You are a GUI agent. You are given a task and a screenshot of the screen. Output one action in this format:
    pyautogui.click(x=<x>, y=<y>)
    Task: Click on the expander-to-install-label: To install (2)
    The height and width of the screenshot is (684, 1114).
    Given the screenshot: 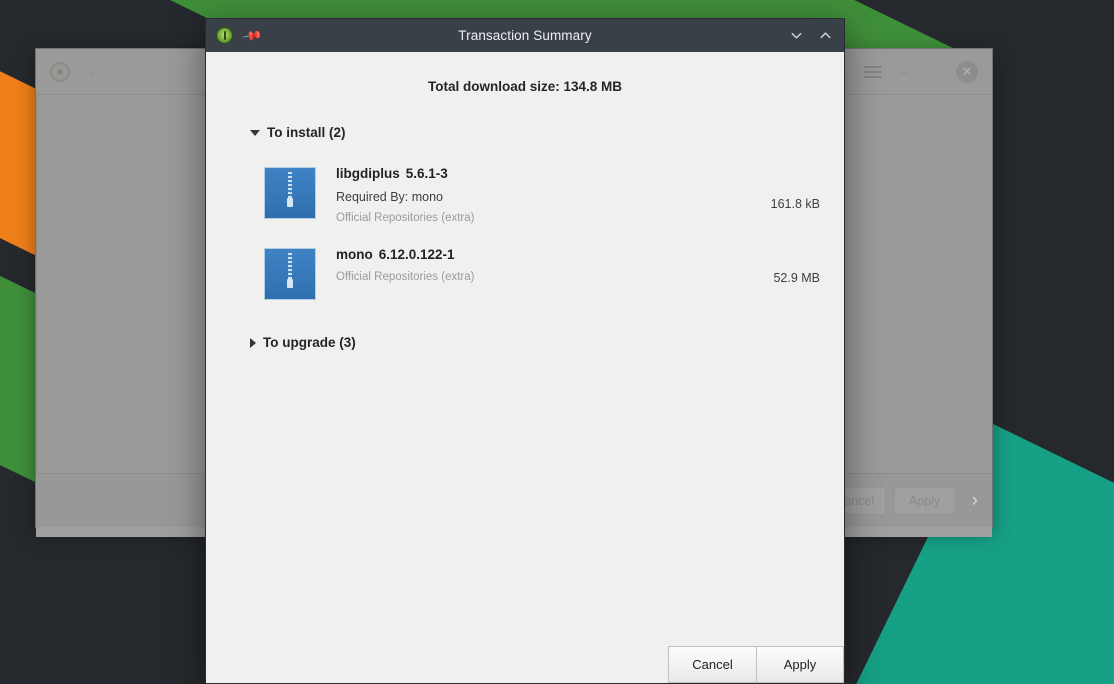 What is the action you would take?
    pyautogui.click(x=306, y=132)
    